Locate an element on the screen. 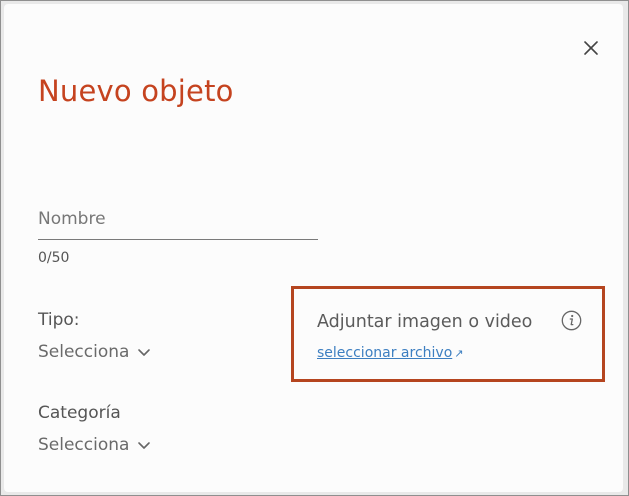 This screenshot has height=496, width=629. category-select-value: Selecciona is located at coordinates (84, 445).